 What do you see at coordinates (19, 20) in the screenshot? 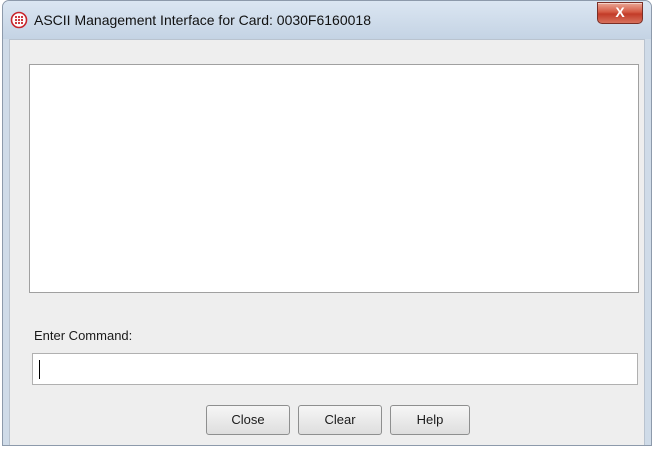
I see `globe-network-icon` at bounding box center [19, 20].